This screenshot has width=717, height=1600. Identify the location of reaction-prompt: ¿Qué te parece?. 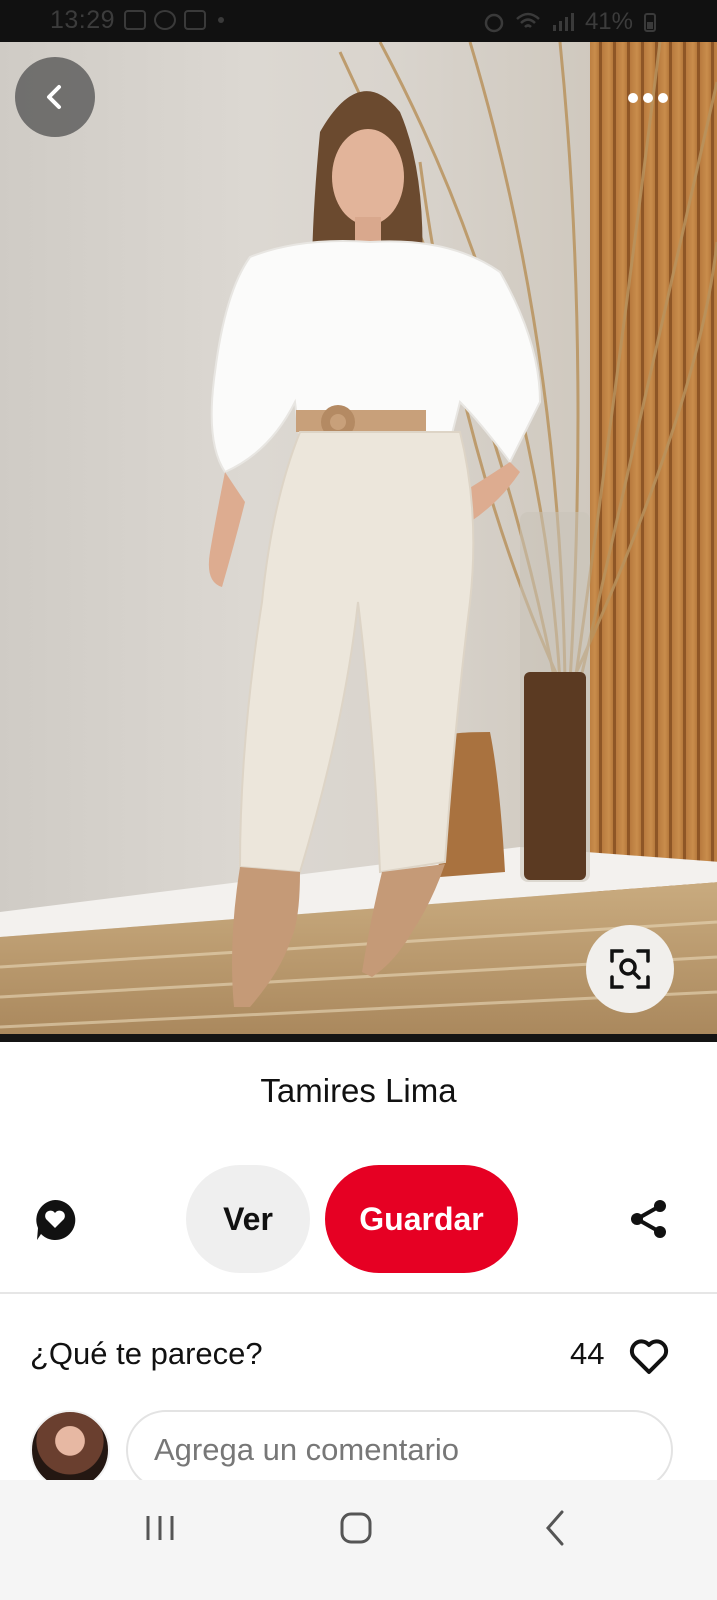
(146, 1353).